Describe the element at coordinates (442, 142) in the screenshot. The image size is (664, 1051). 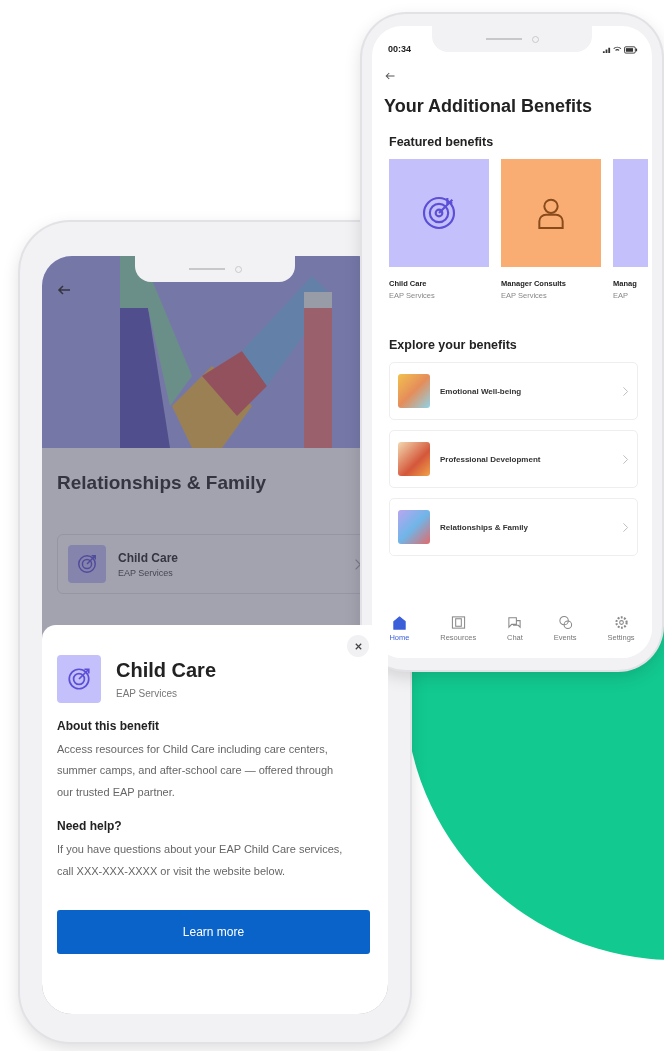
I see `section-heading: Featured benefits` at that location.